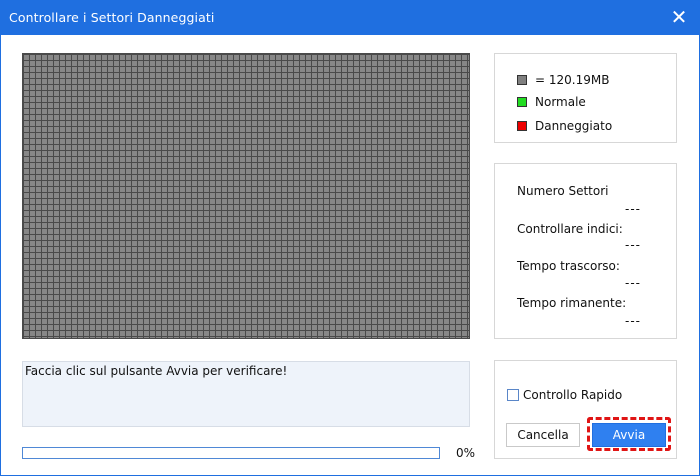 Image resolution: width=700 pixels, height=476 pixels. I want to click on legend-panel: = 120.19MB Normale Danneggiato, so click(585, 98).